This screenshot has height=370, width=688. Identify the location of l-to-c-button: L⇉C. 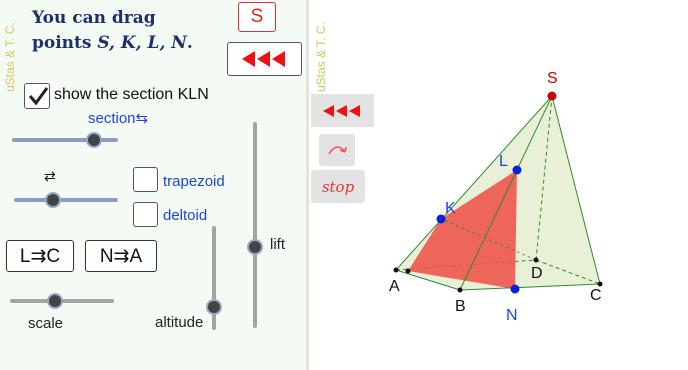
(40, 256).